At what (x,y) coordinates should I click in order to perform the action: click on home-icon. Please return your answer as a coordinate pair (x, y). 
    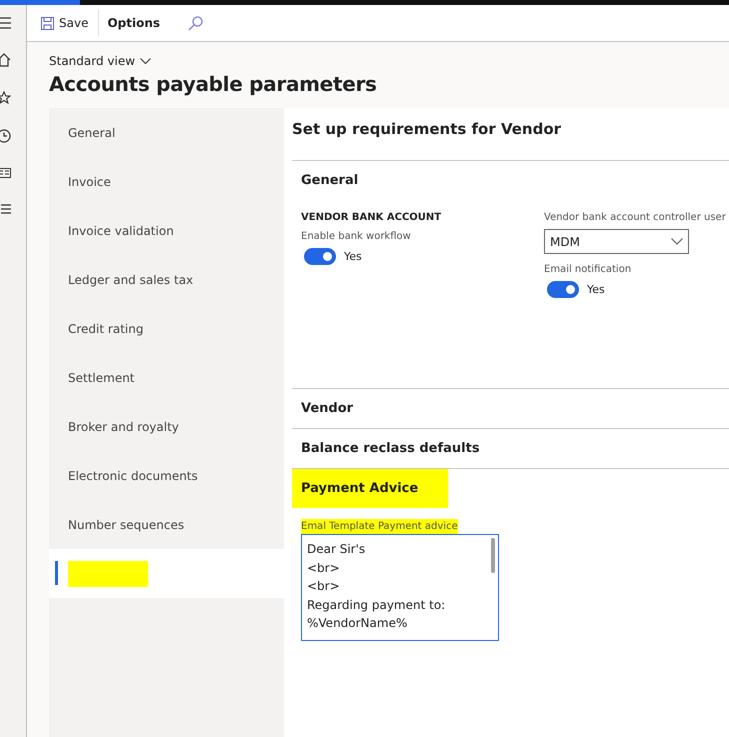
    Looking at the image, I should click on (5, 60).